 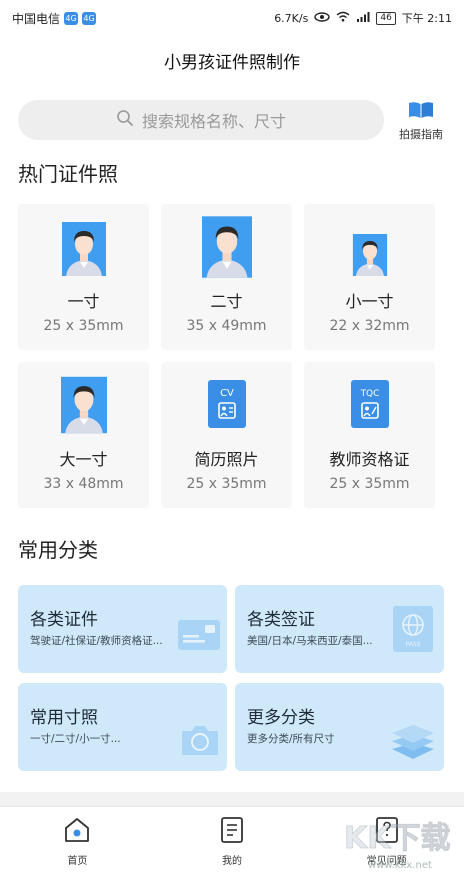 I want to click on watermark-logo: KK下载, so click(x=403, y=840).